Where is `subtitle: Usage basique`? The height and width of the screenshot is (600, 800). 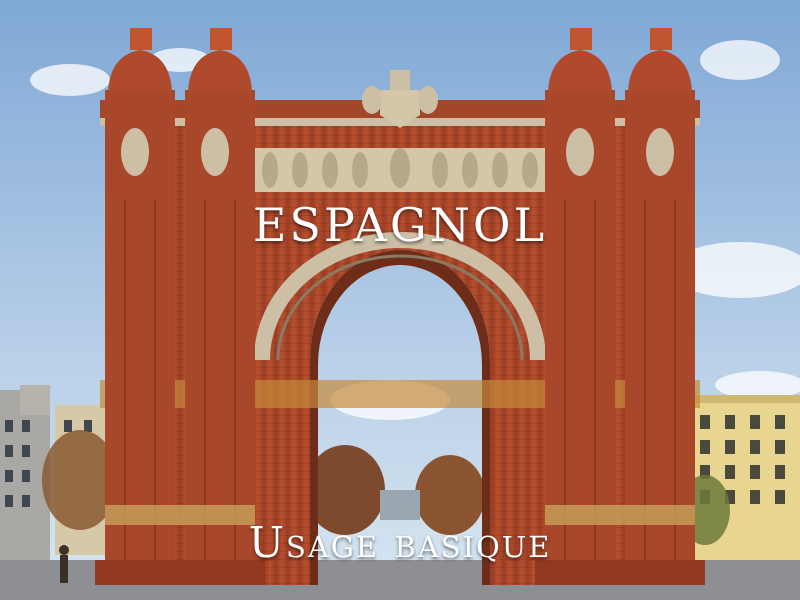 subtitle: Usage basique is located at coordinates (400, 542).